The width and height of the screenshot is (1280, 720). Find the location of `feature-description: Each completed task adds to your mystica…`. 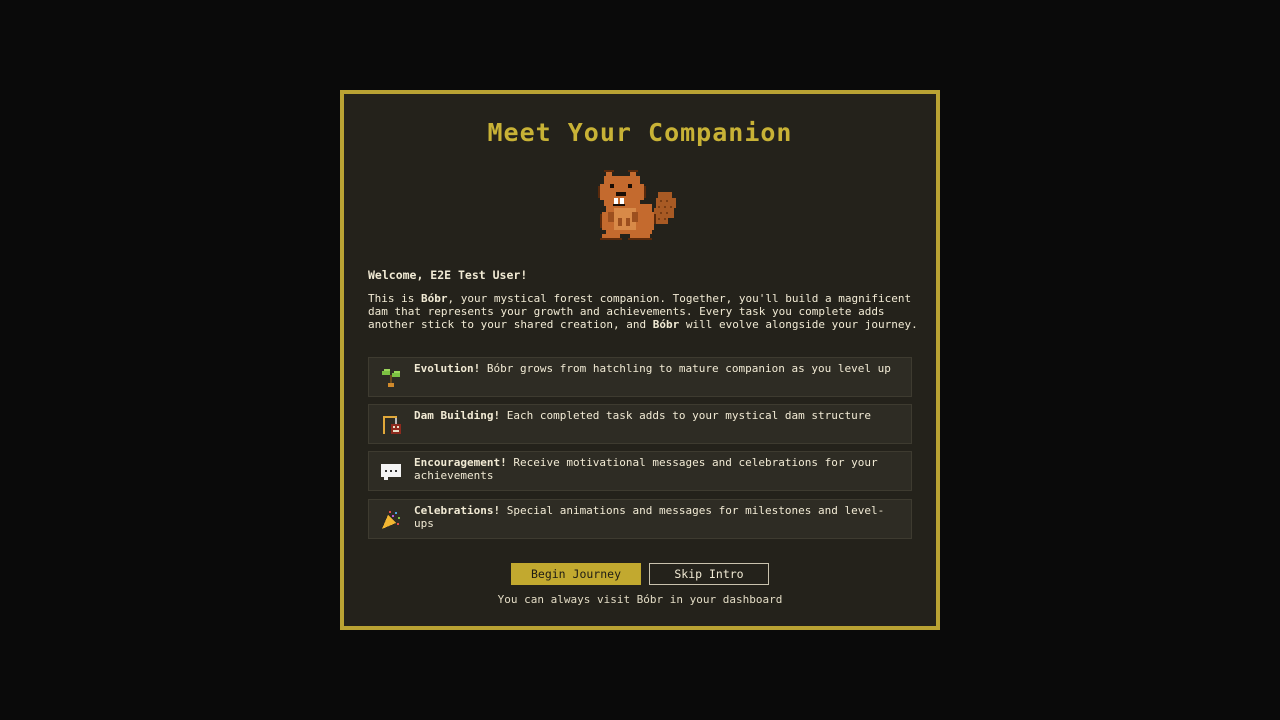

feature-description: Each completed task adds to your mystica… is located at coordinates (685, 415).